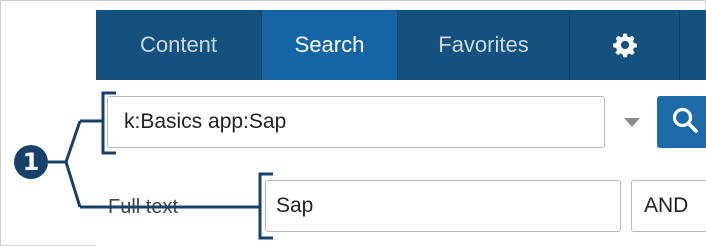 The height and width of the screenshot is (246, 706). Describe the element at coordinates (356, 122) in the screenshot. I see `search-input` at that location.